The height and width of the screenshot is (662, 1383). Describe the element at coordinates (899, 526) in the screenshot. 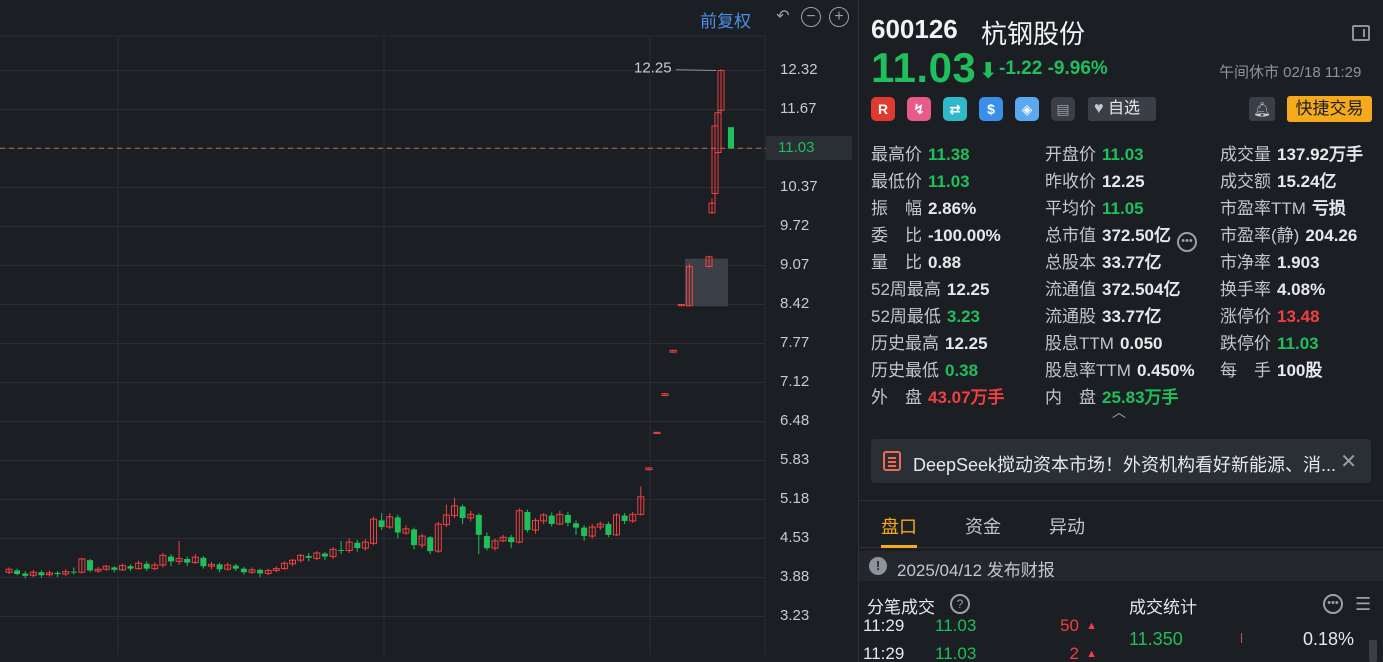

I see `tab-orderbook: 盘口` at that location.